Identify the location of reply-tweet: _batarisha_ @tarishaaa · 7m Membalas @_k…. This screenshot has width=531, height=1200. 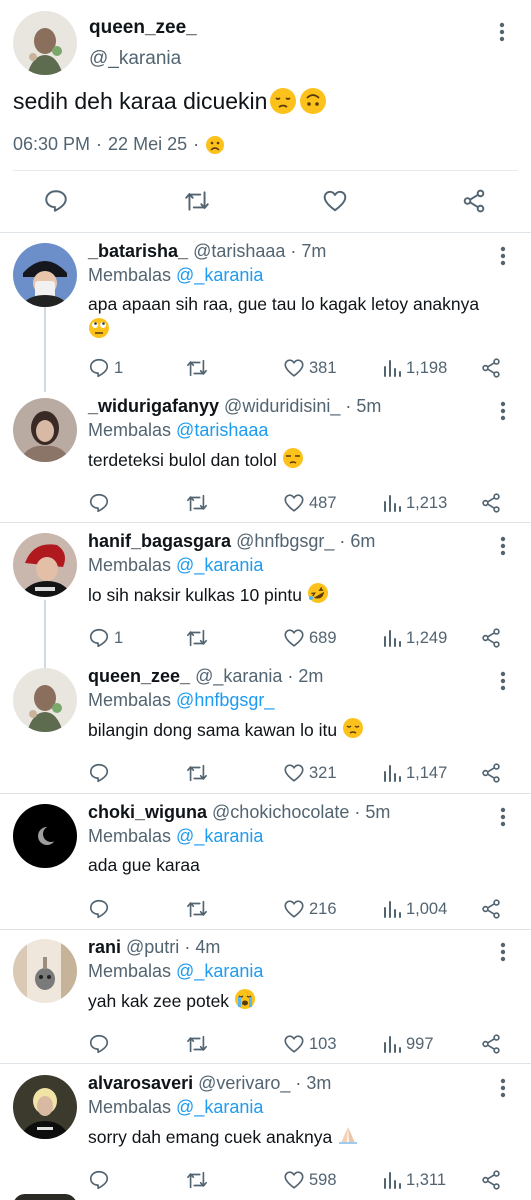
(265, 308).